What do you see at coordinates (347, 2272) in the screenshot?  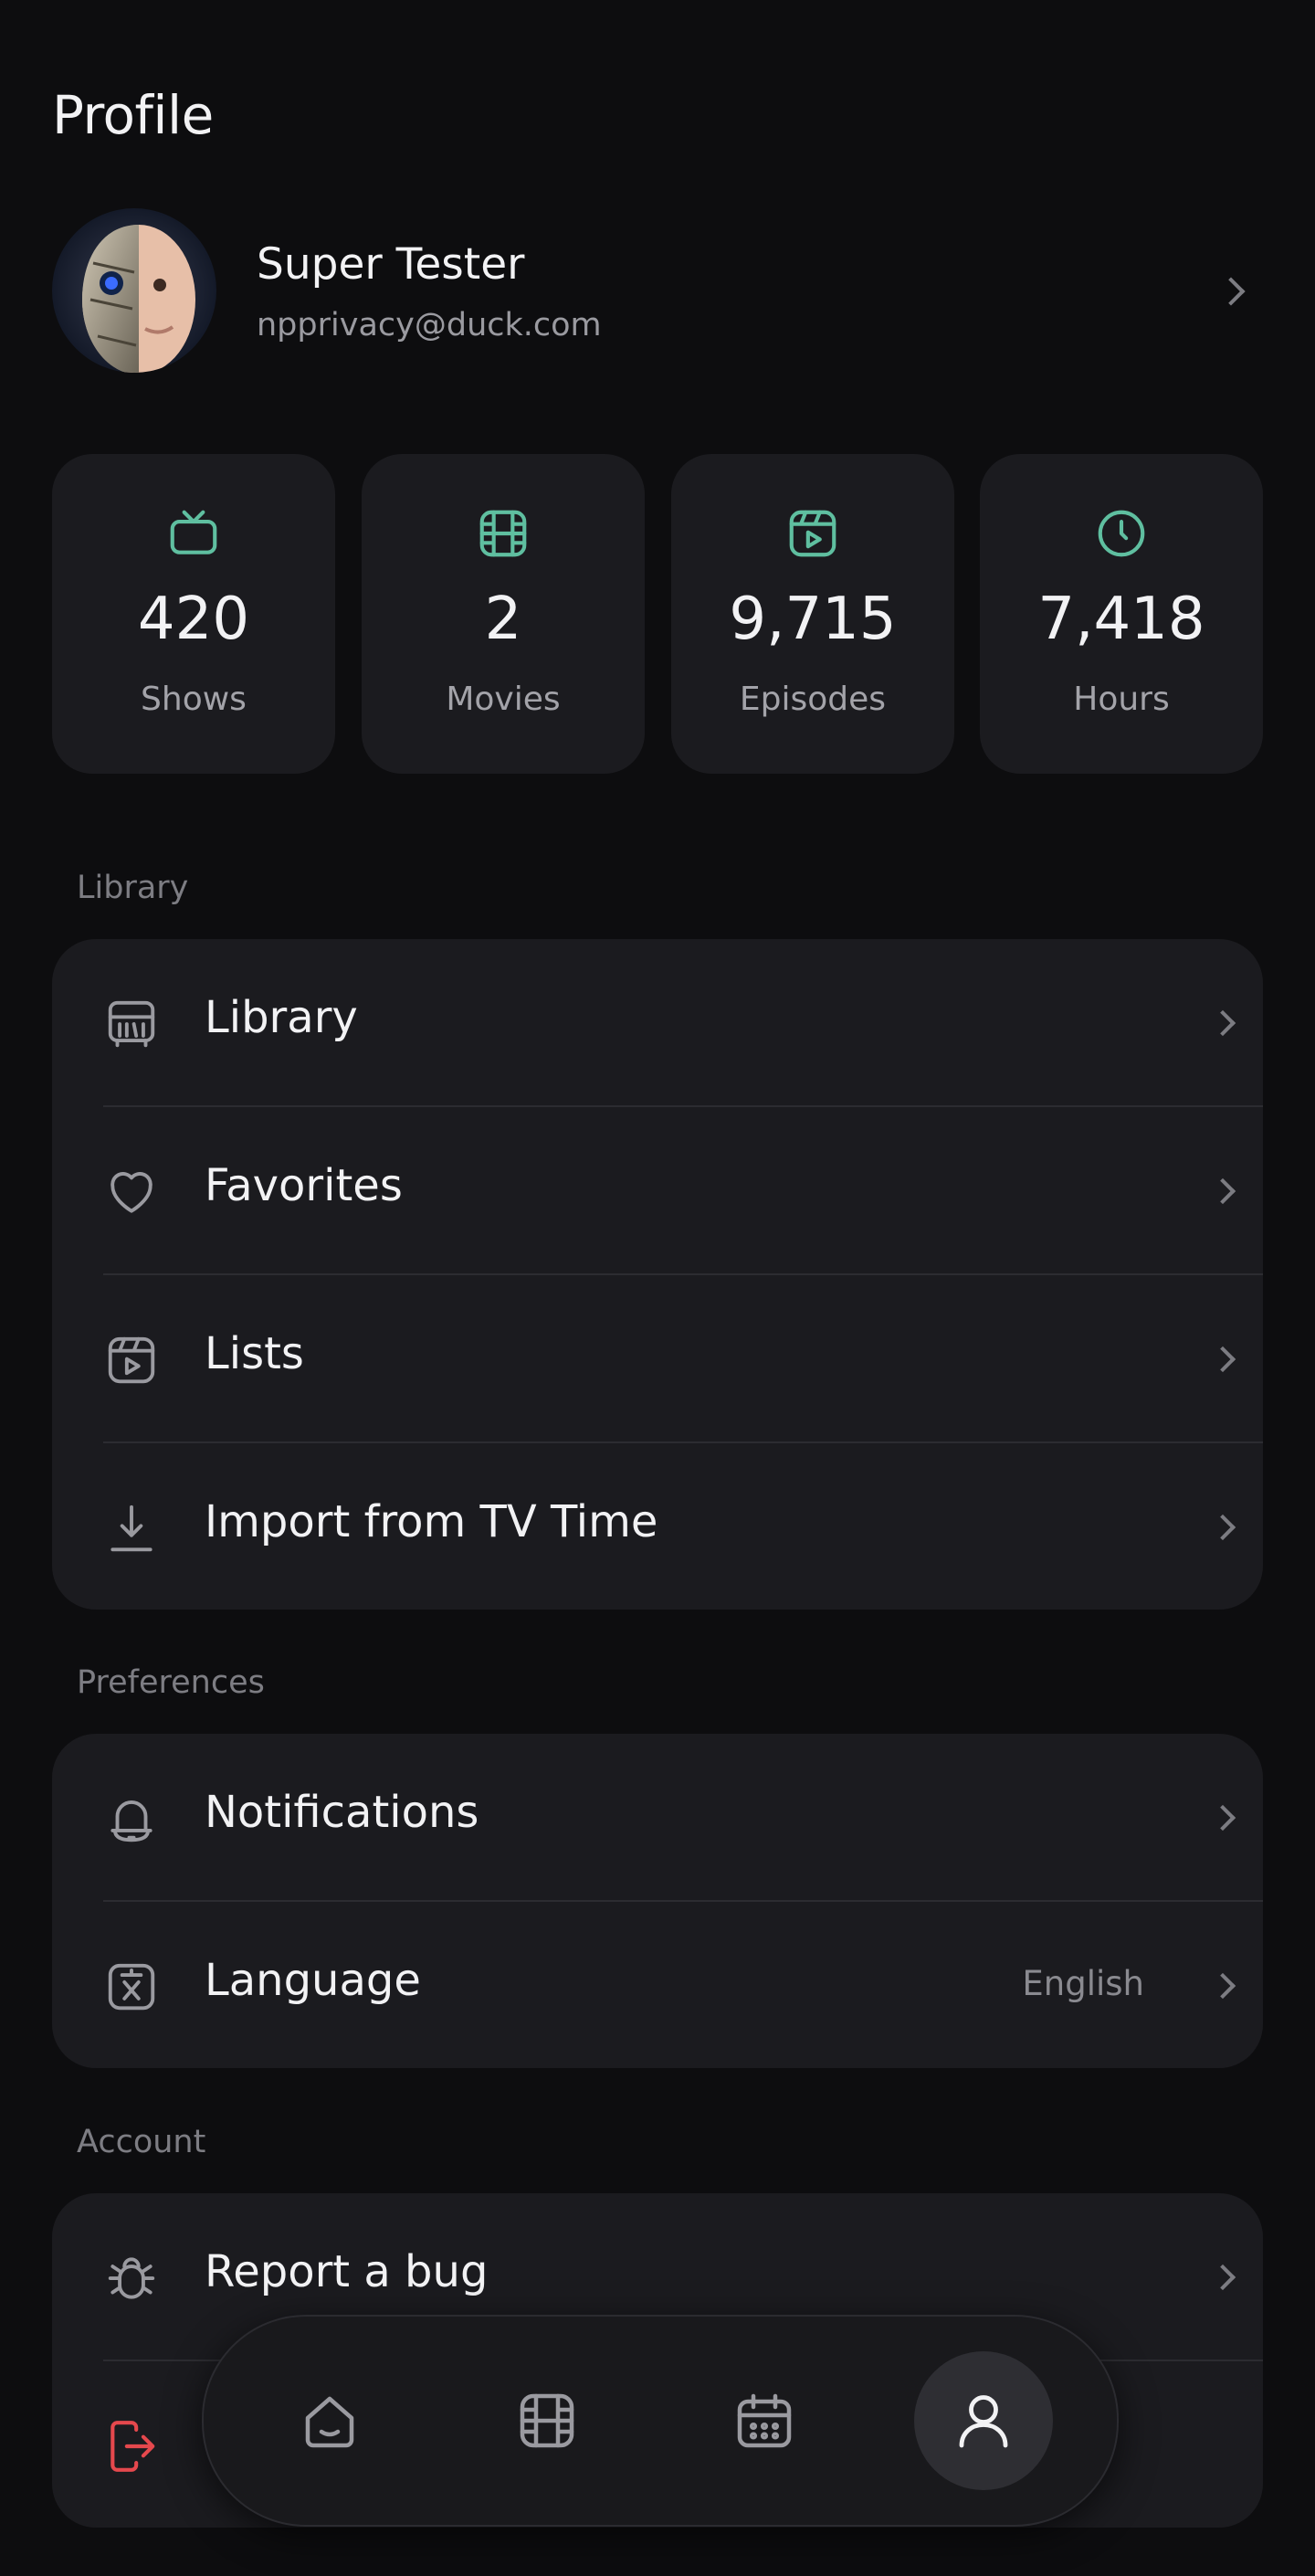 I see `menu-item-label: Report a bug` at bounding box center [347, 2272].